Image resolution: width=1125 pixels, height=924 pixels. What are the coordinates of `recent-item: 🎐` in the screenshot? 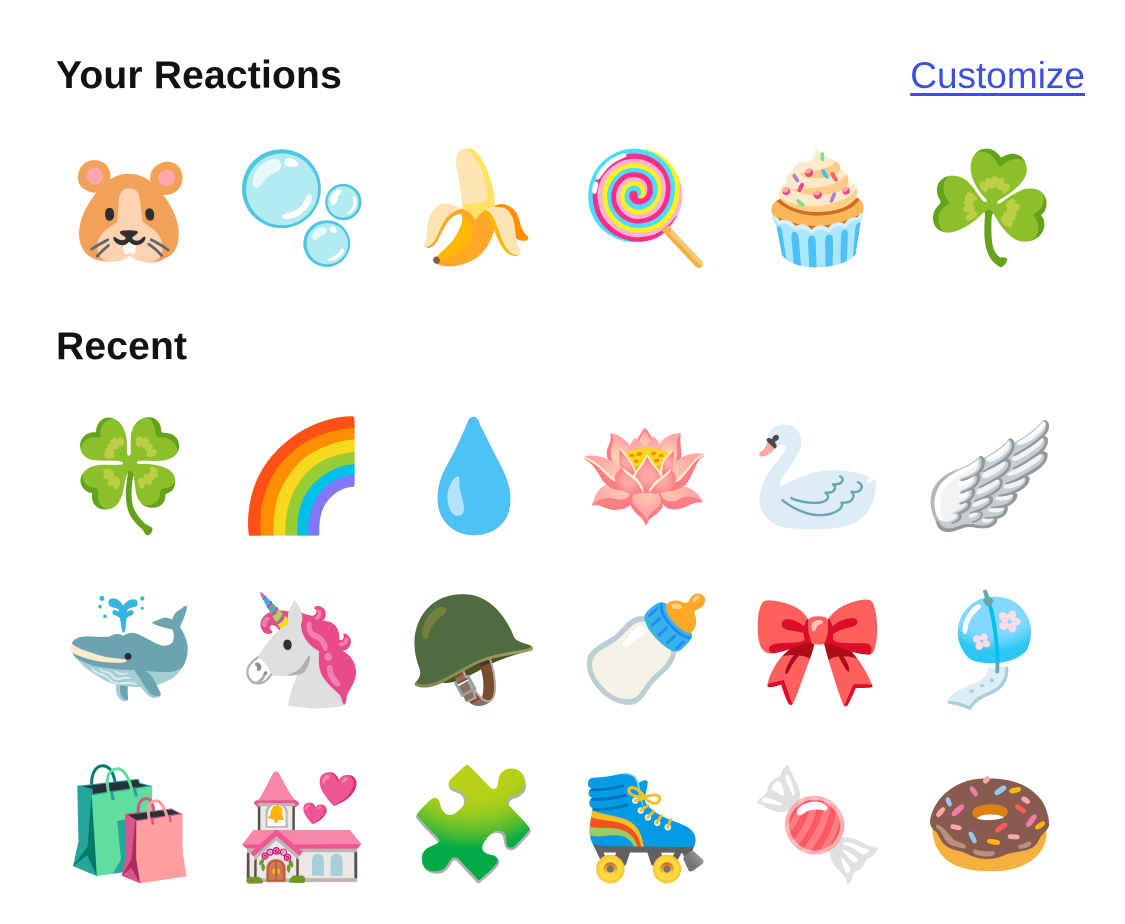 It's located at (990, 651).